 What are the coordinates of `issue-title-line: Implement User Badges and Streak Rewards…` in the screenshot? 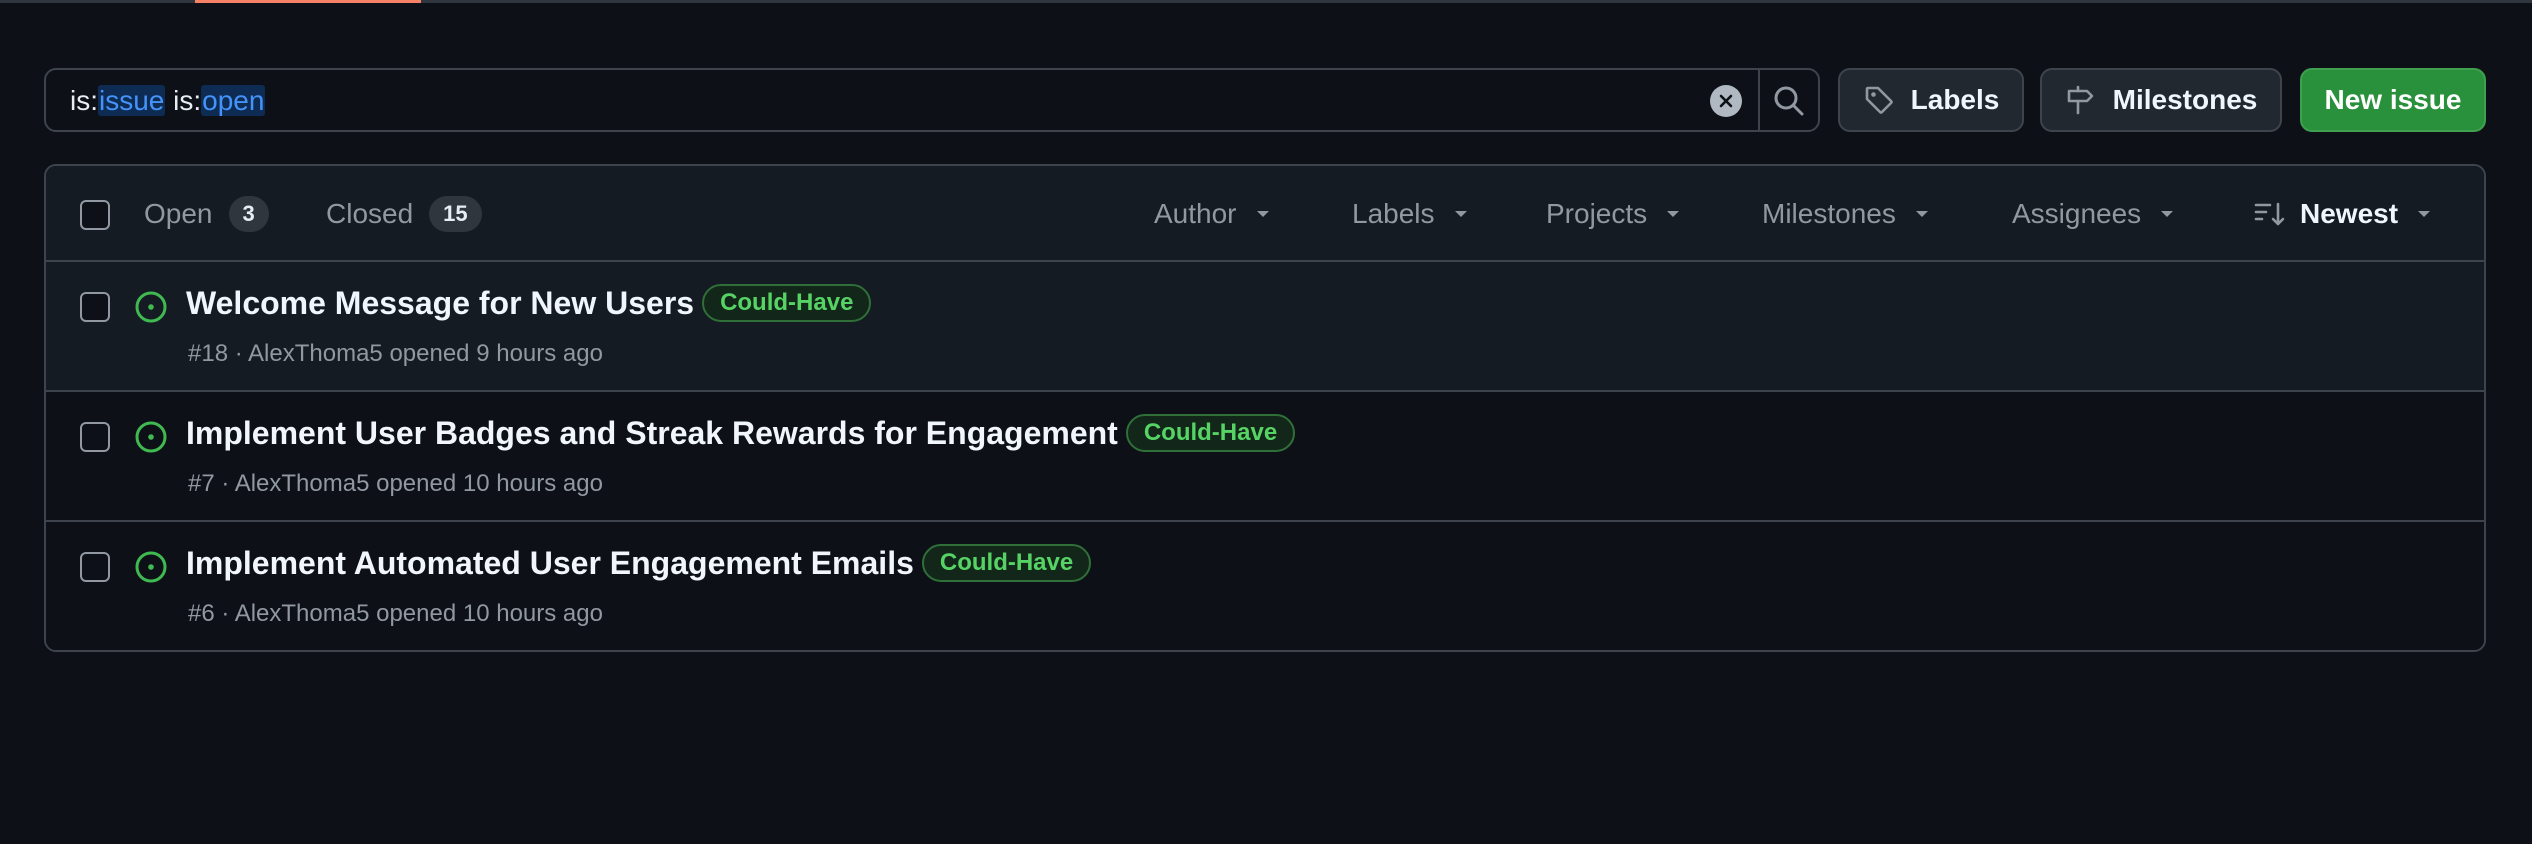 It's located at (741, 433).